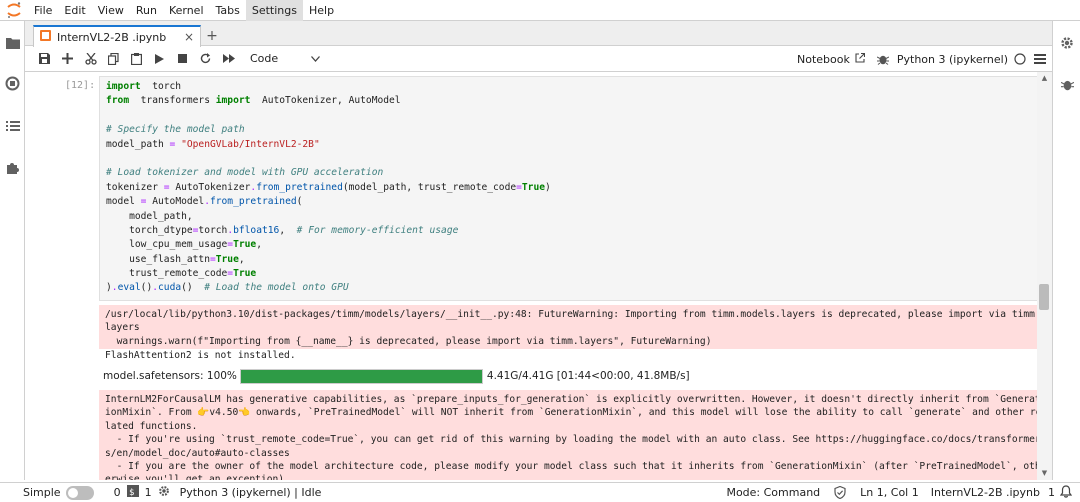 This screenshot has height=502, width=1080. I want to click on cell-type-select: Code, so click(285, 59).